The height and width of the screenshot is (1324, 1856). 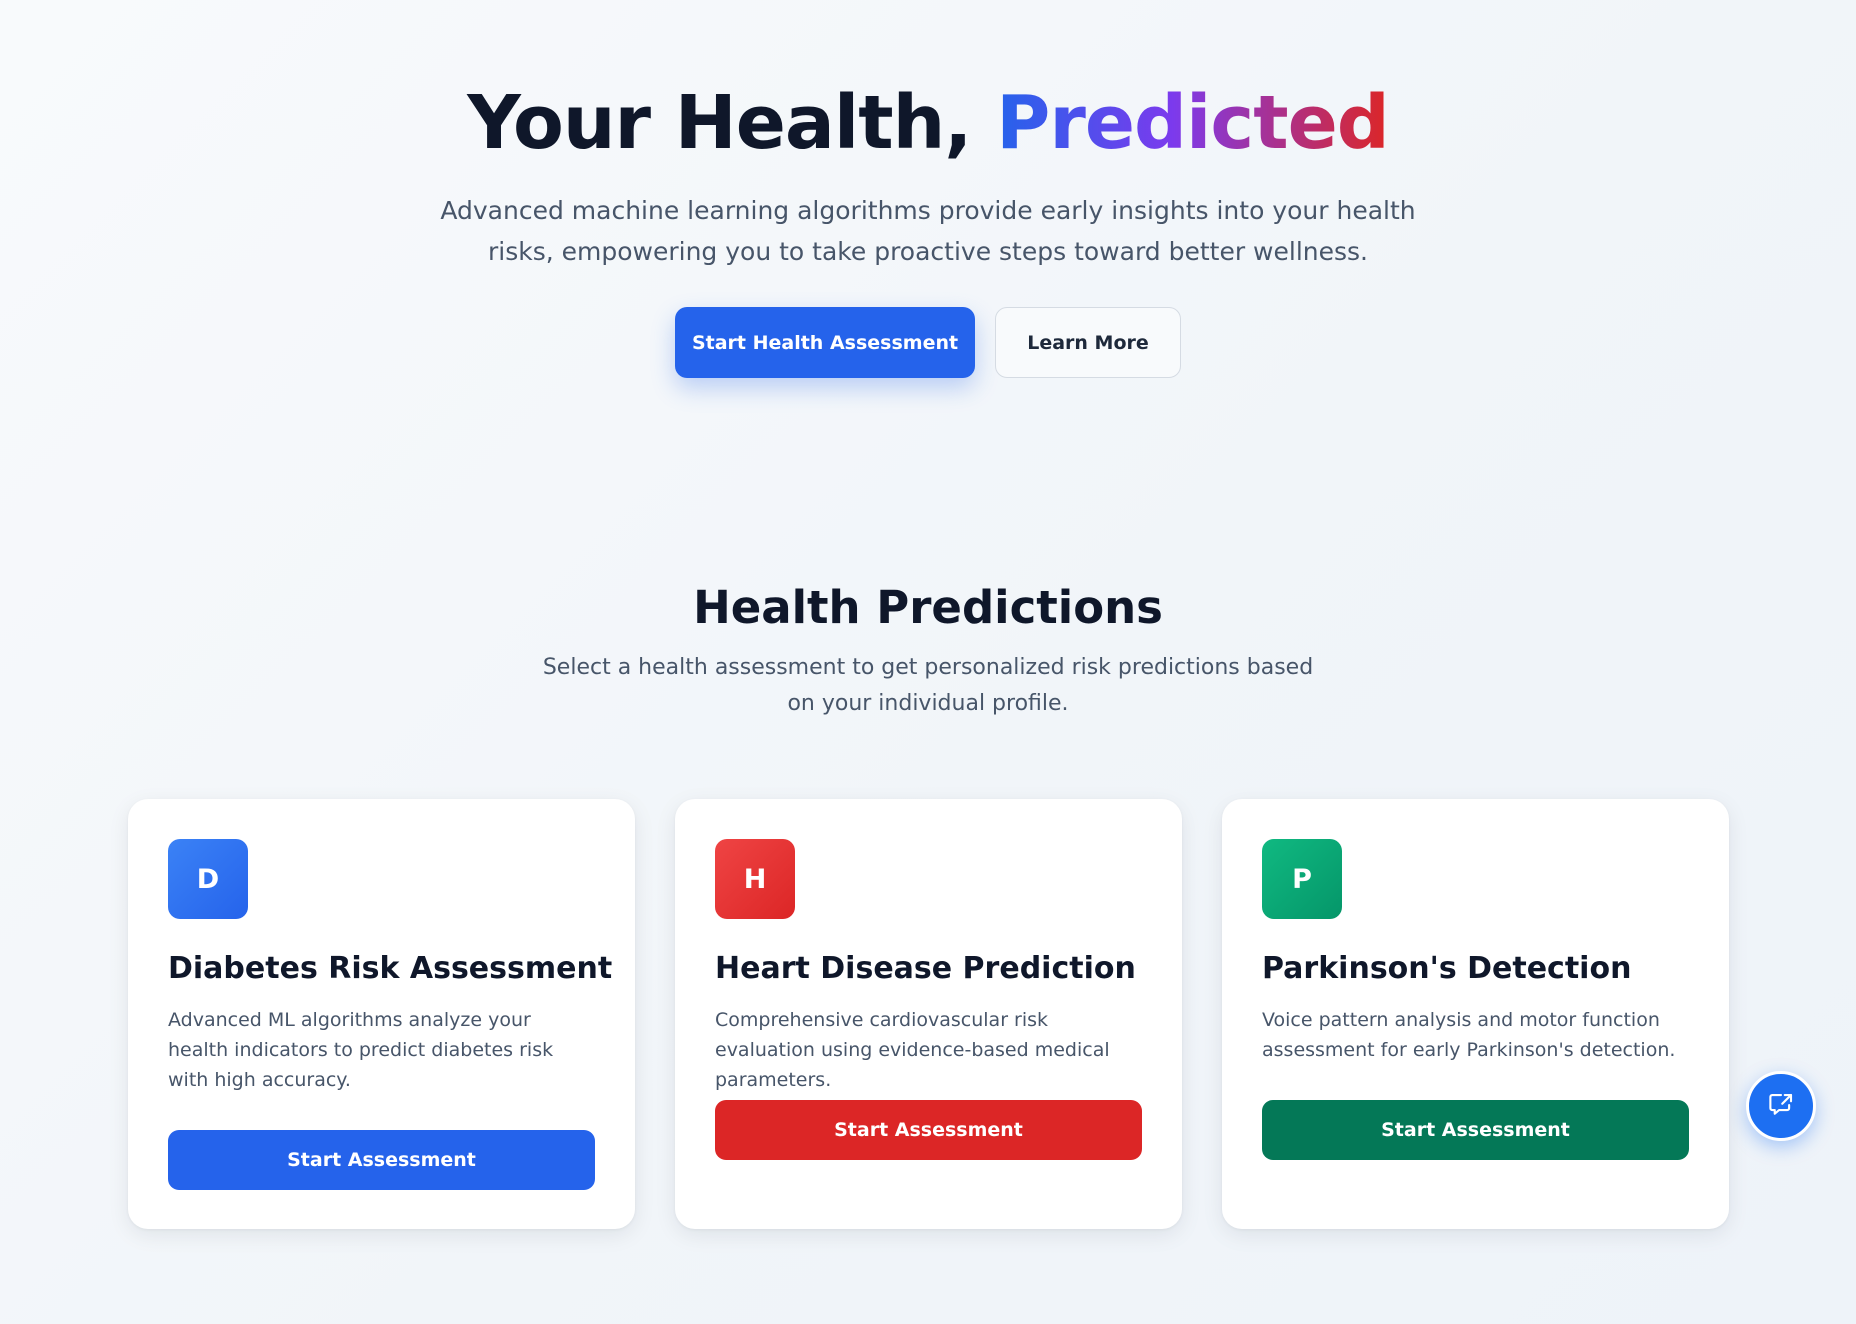 I want to click on start-diabetes-assessment-button: Start Assessment, so click(x=381, y=1160).